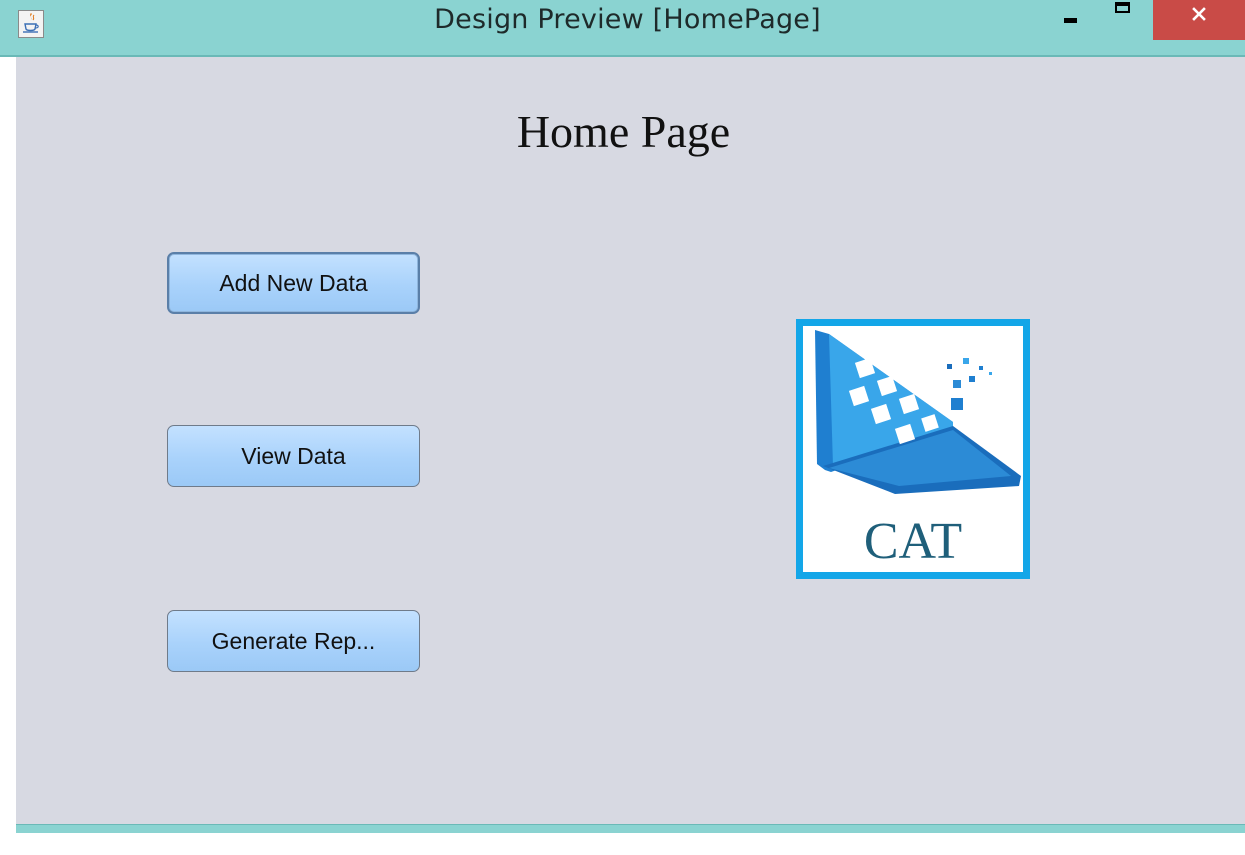 This screenshot has width=1245, height=855. What do you see at coordinates (1199, 14) in the screenshot?
I see `close-icon` at bounding box center [1199, 14].